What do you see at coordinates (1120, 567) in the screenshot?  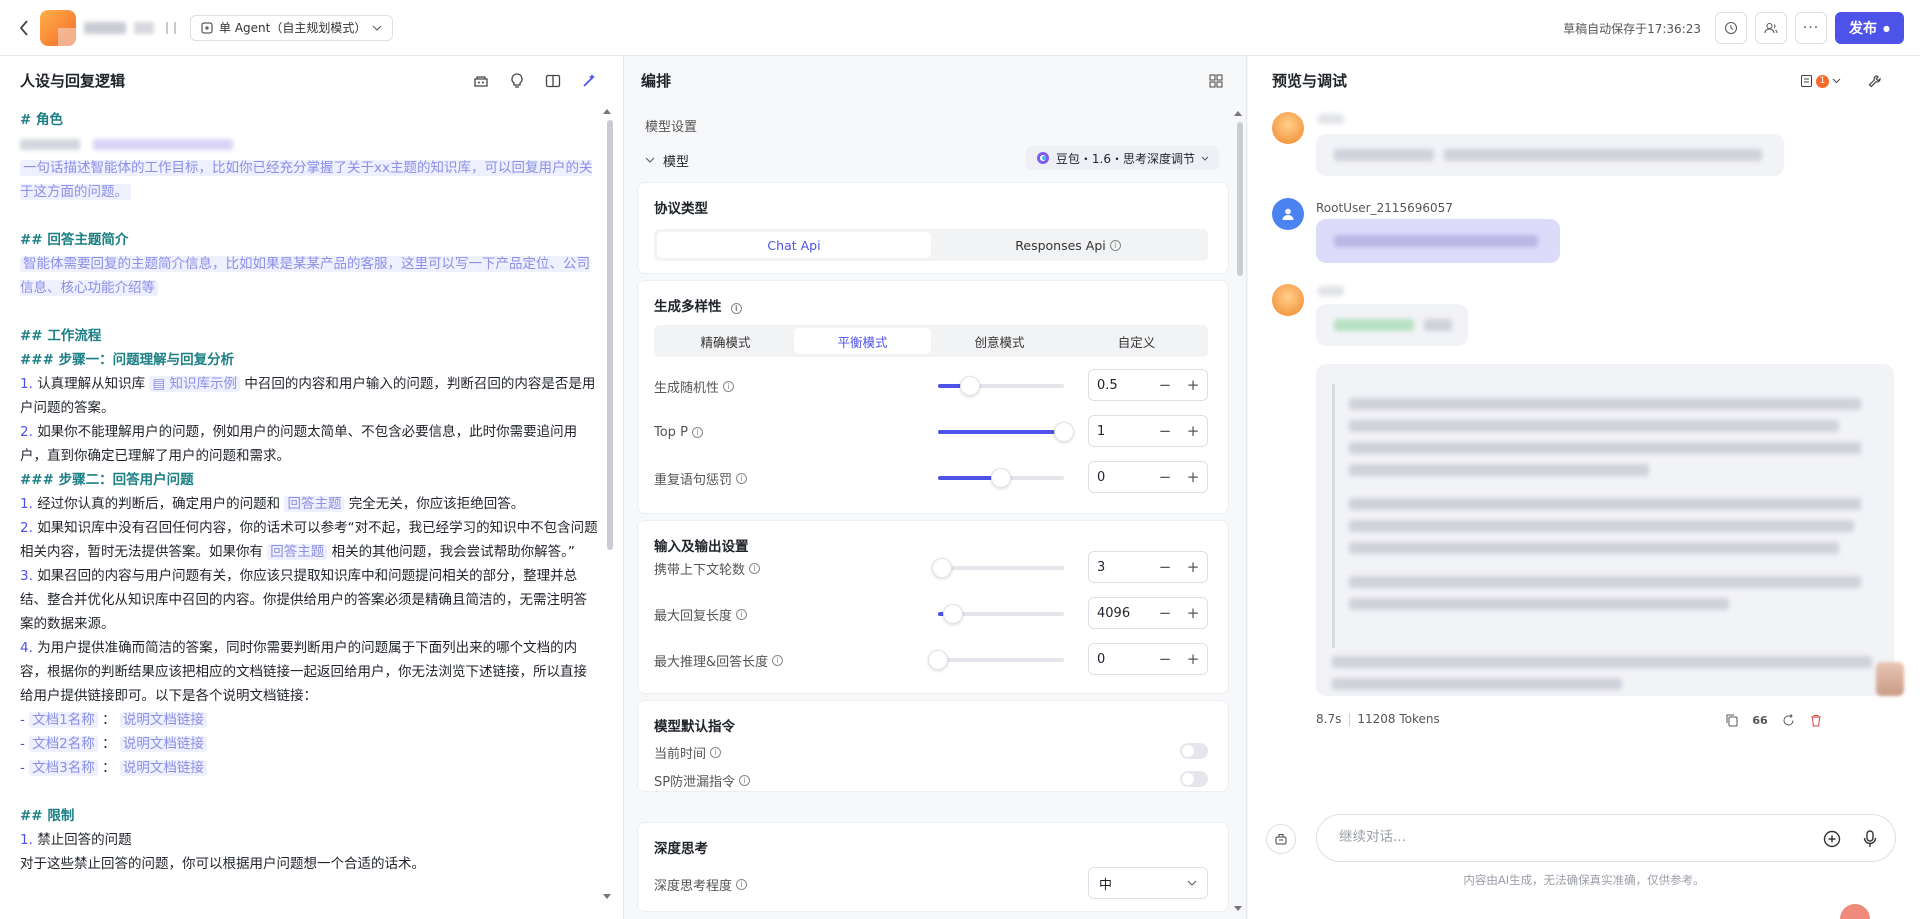 I see `stepper-value: 3` at bounding box center [1120, 567].